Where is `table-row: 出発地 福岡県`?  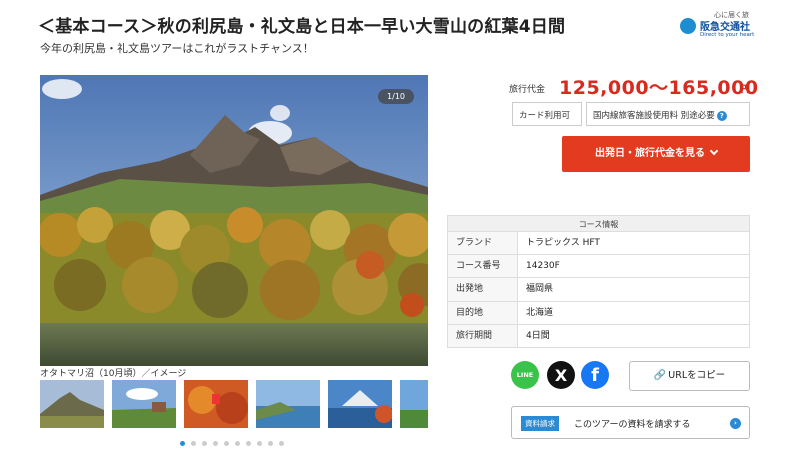
table-row: 出発地 福岡県 is located at coordinates (598, 290).